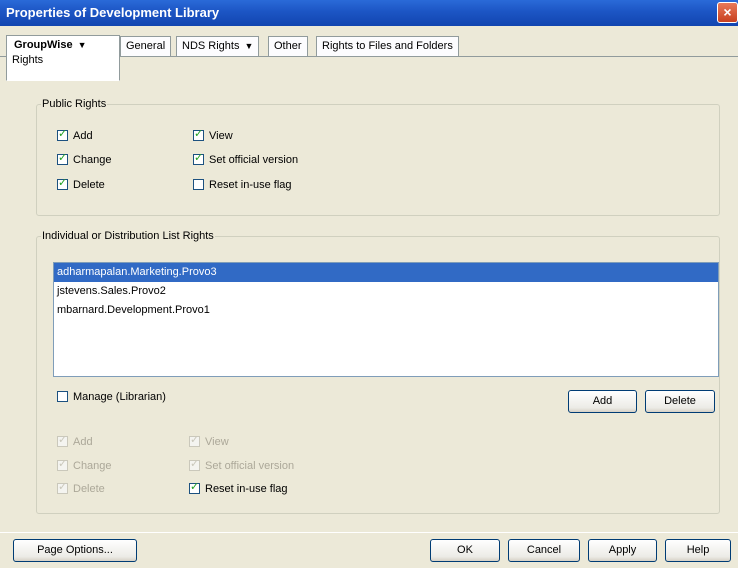  Describe the element at coordinates (241, 465) in the screenshot. I see `individual-set-official-checkbox: Set official version` at that location.